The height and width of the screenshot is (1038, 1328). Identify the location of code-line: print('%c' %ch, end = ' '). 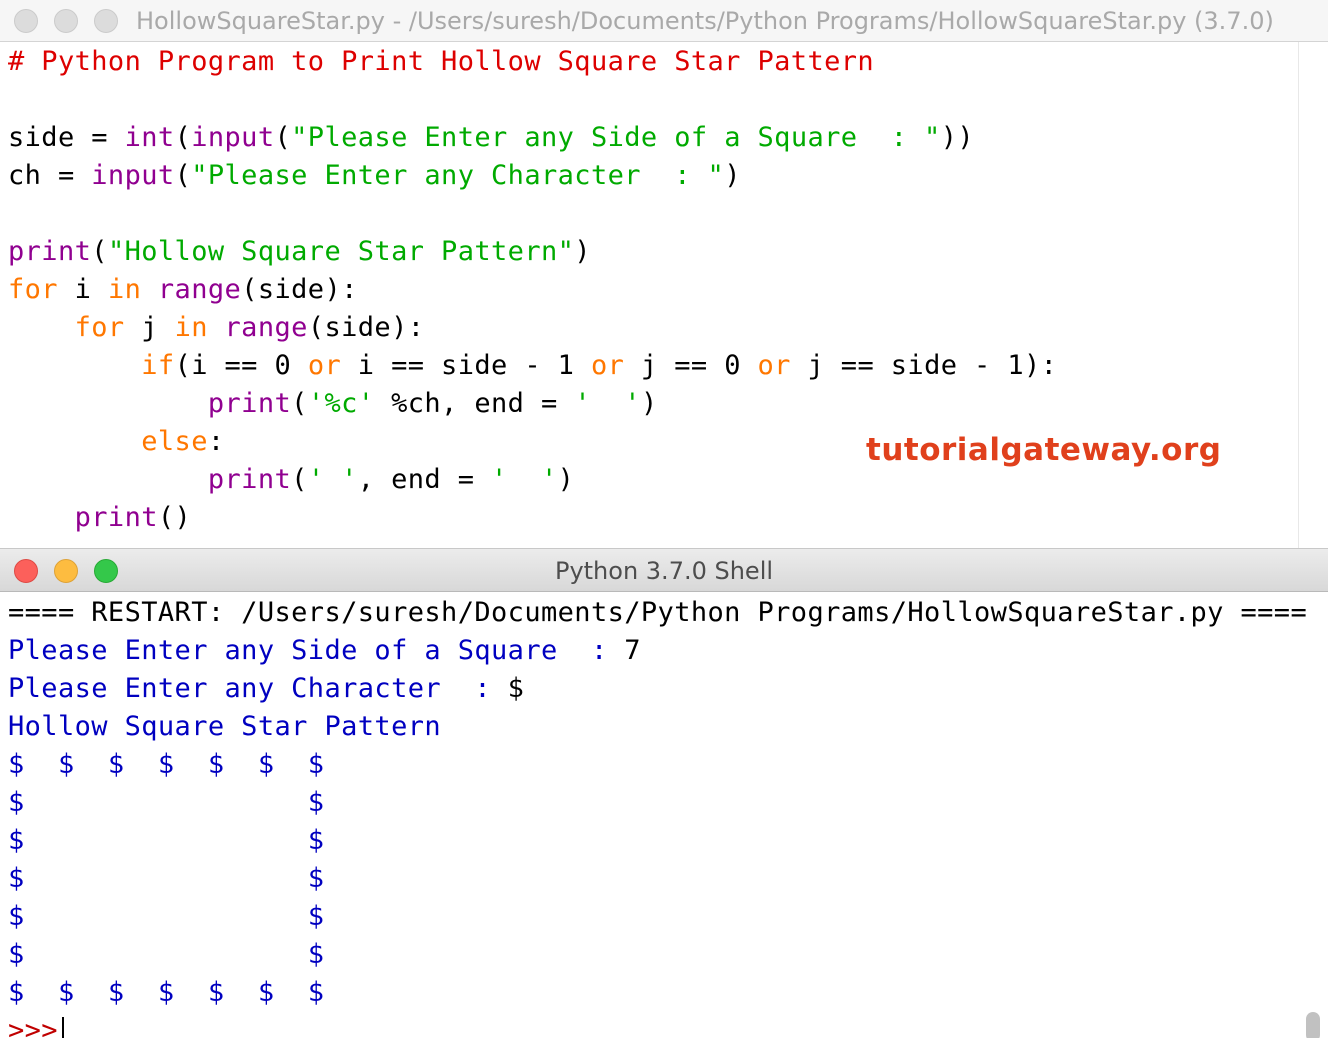
(532, 404).